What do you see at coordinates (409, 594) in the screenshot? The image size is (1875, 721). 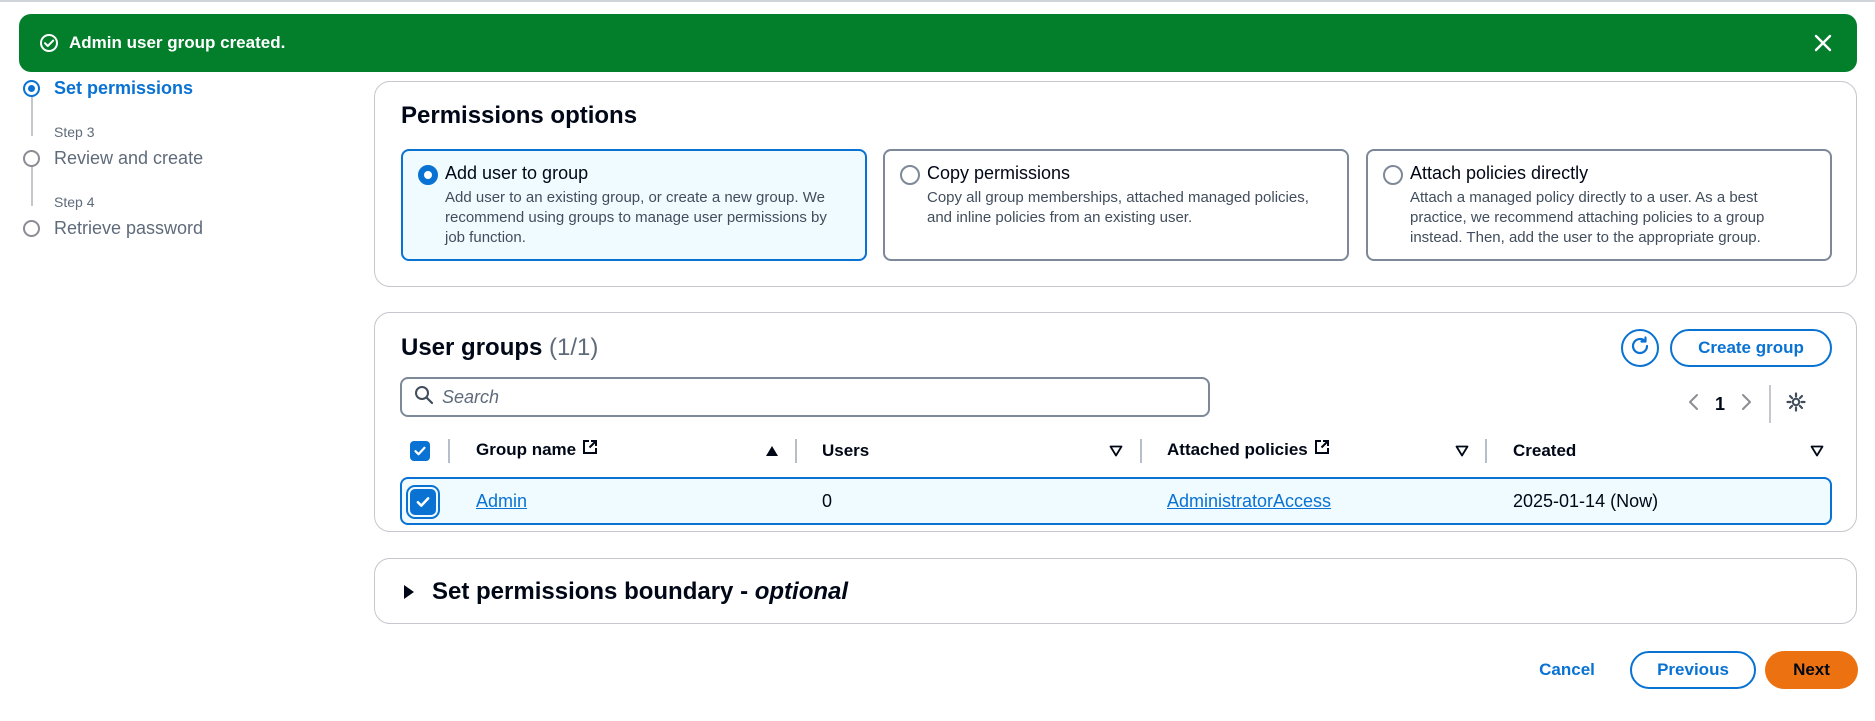 I see `caret-right-icon` at bounding box center [409, 594].